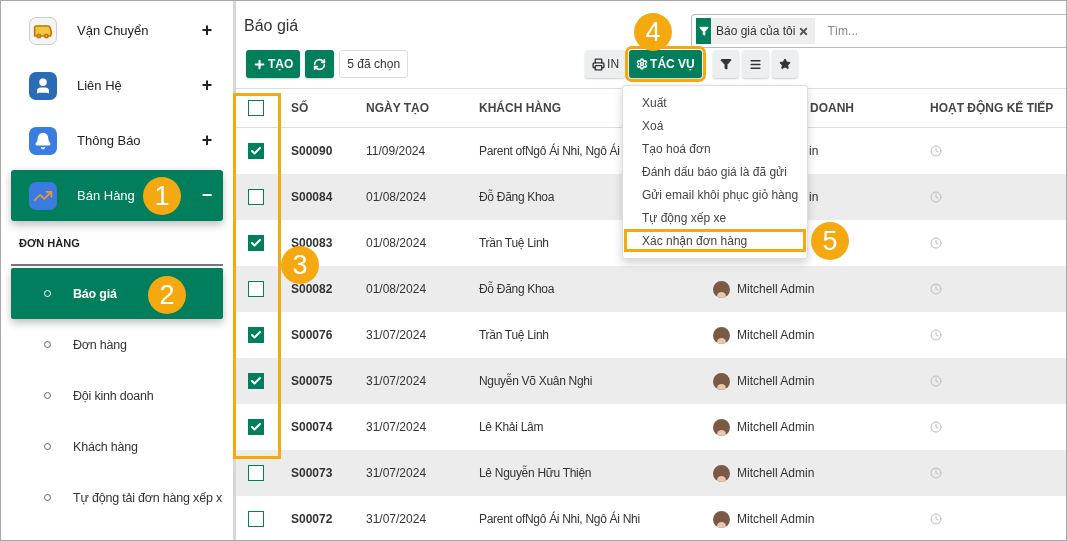 This screenshot has height=541, width=1067. Describe the element at coordinates (715, 148) in the screenshot. I see `menu-item: Tạo hoá đơn` at that location.